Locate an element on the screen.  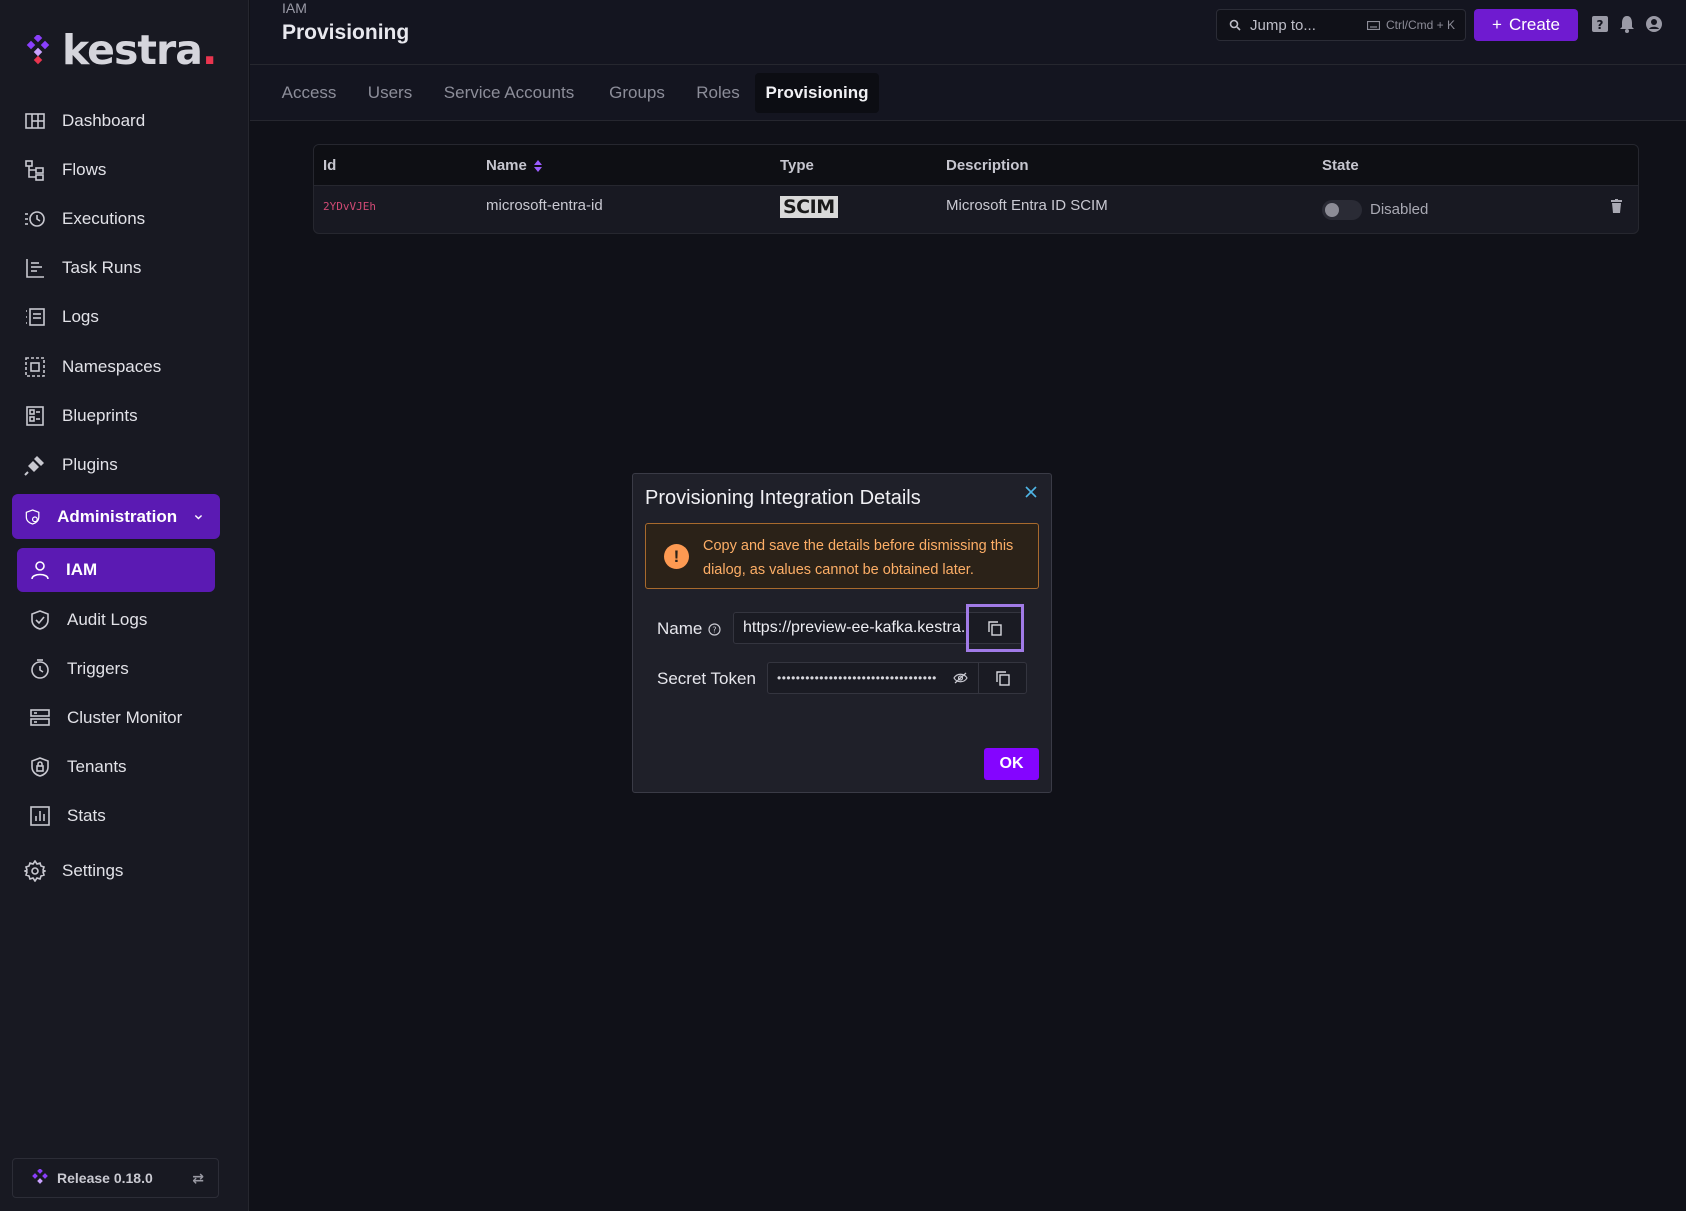
sidebar-item-label: Flows is located at coordinates (84, 169).